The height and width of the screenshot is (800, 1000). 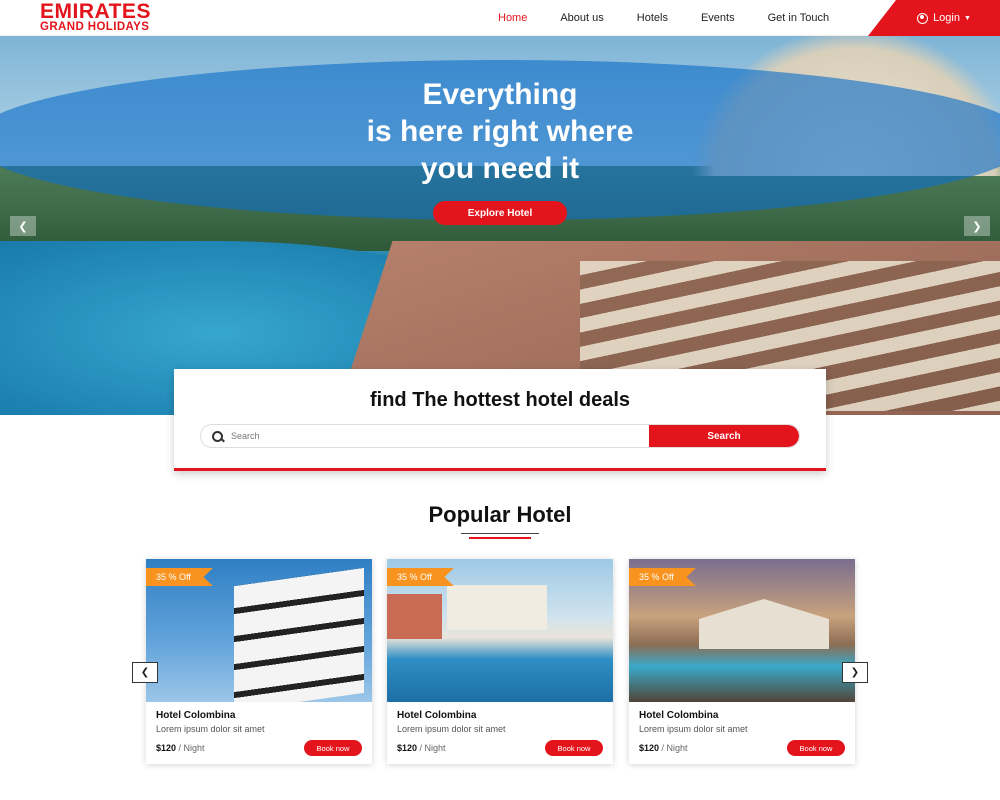 What do you see at coordinates (500, 514) in the screenshot?
I see `popular-hotel-title: Popular Hotel` at bounding box center [500, 514].